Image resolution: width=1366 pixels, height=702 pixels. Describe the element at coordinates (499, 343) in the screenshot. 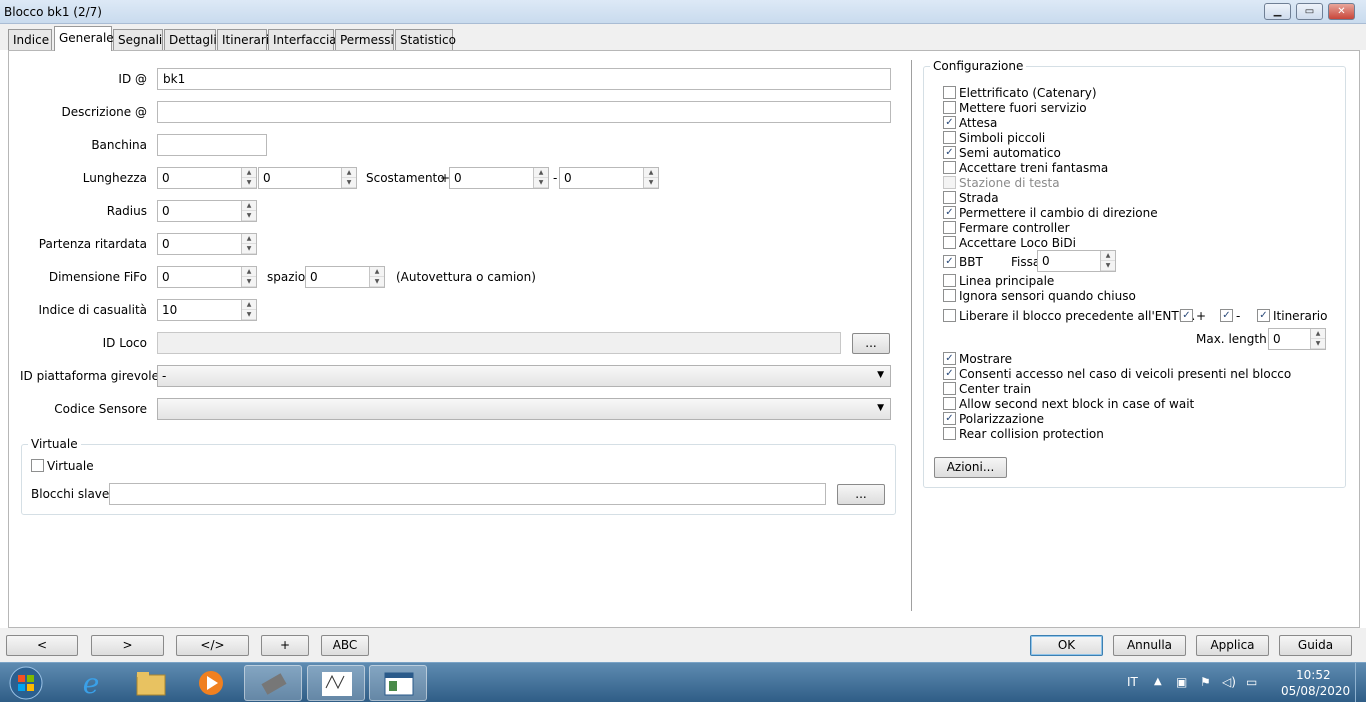

I see `idloco-input` at that location.